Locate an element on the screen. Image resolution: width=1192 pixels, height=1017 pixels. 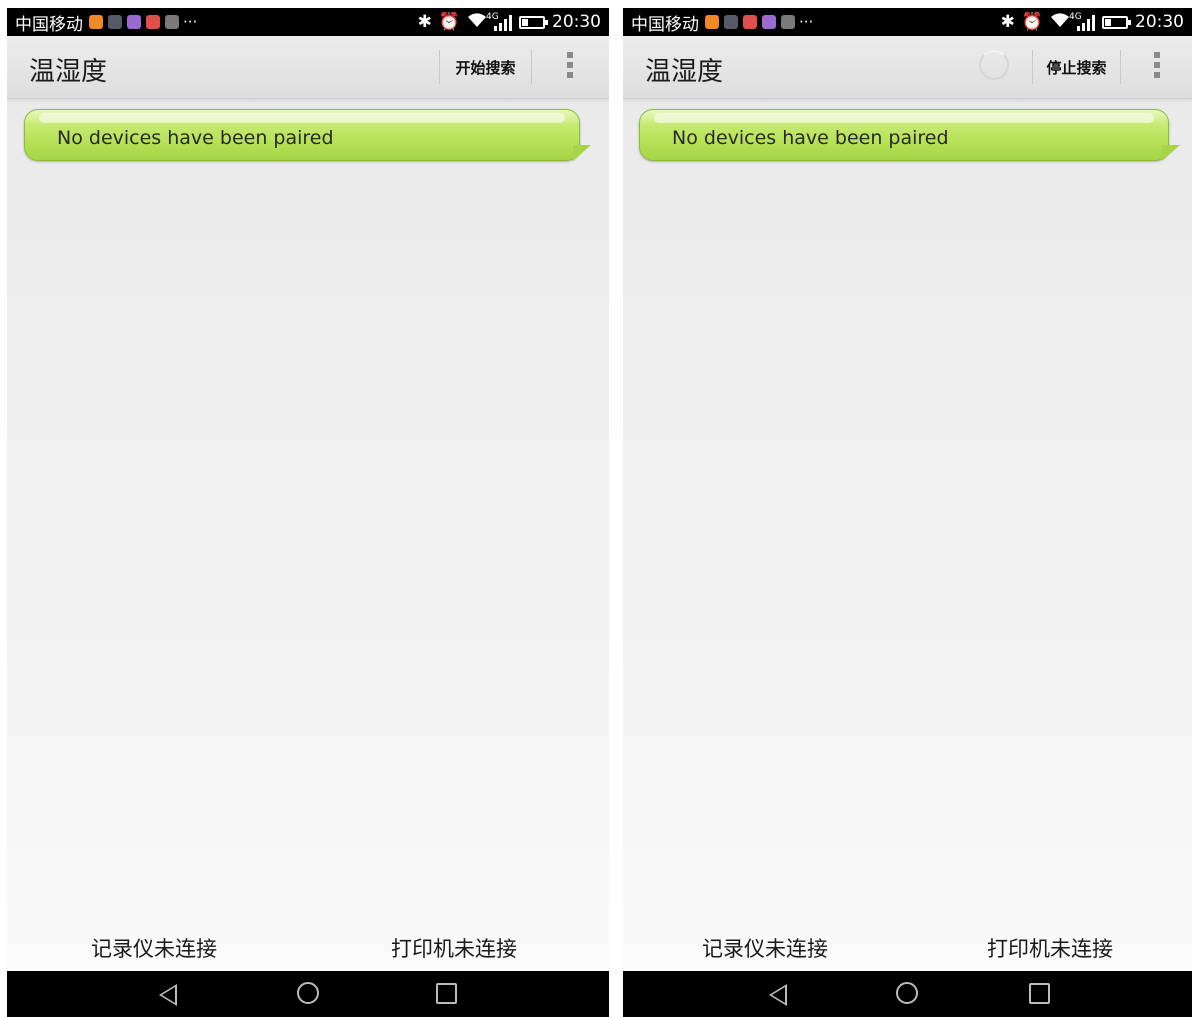
action-bar: 温湿度 开始搜索 is located at coordinates (308, 67).